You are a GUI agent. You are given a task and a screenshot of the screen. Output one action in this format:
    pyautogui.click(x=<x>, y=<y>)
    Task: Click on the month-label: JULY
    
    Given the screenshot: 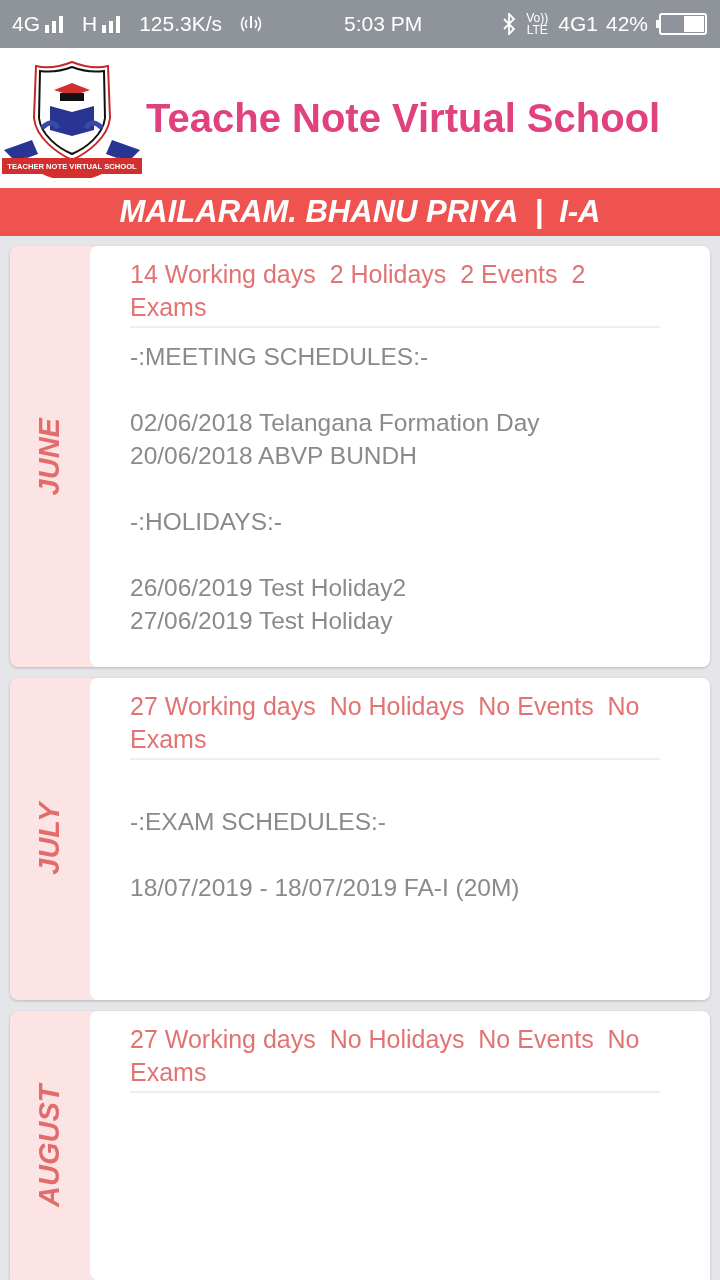 What is the action you would take?
    pyautogui.click(x=49, y=839)
    